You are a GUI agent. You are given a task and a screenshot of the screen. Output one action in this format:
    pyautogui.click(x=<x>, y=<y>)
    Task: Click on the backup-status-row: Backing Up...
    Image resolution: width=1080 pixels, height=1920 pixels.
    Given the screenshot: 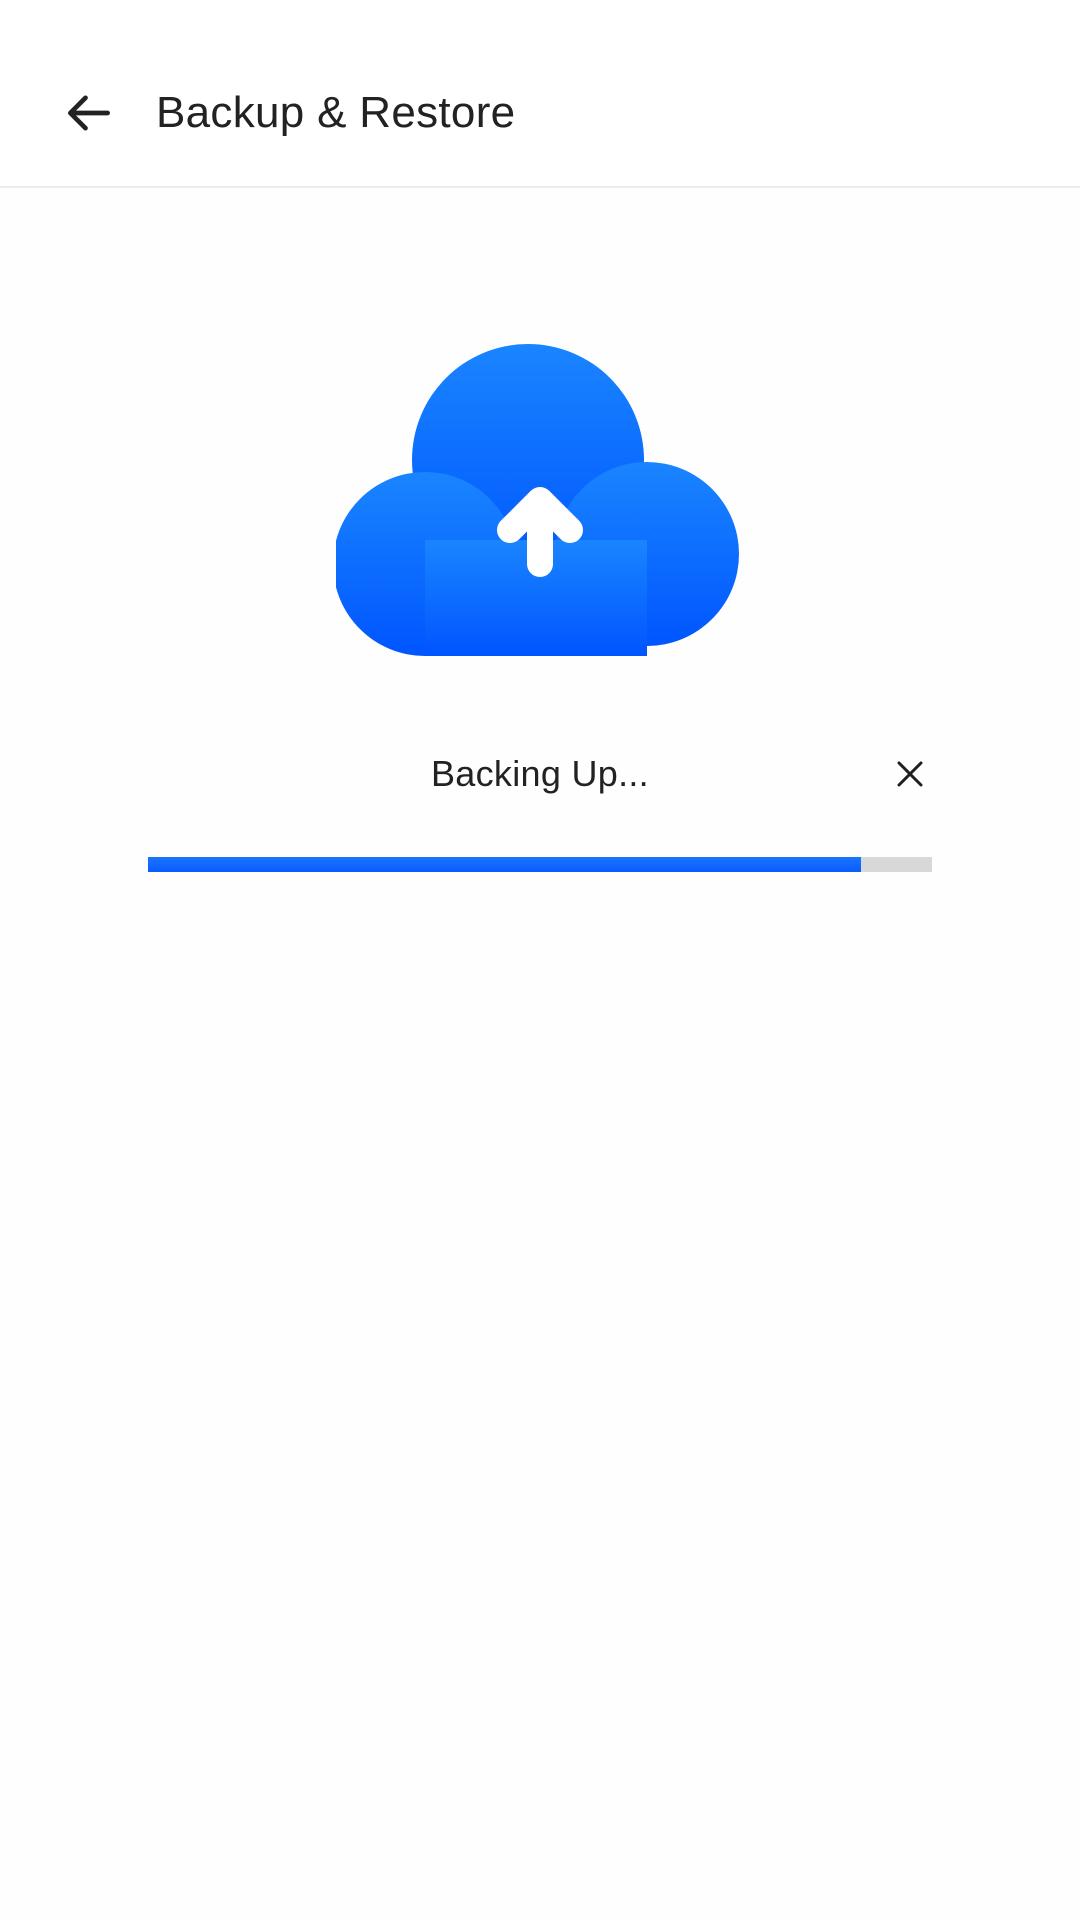 What is the action you would take?
    pyautogui.click(x=540, y=774)
    